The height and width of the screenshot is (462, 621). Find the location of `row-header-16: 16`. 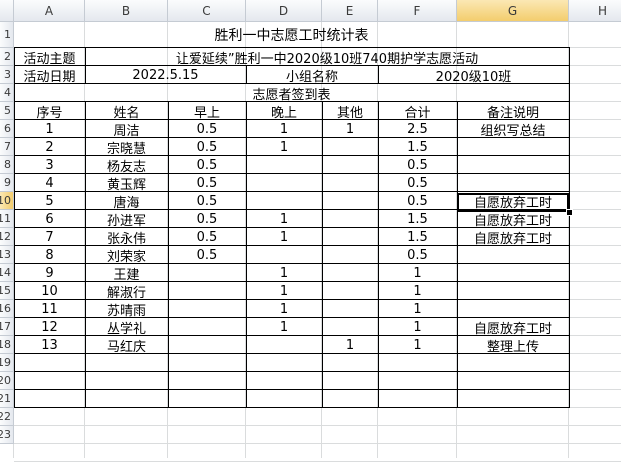

row-header-16: 16 is located at coordinates (7, 309).